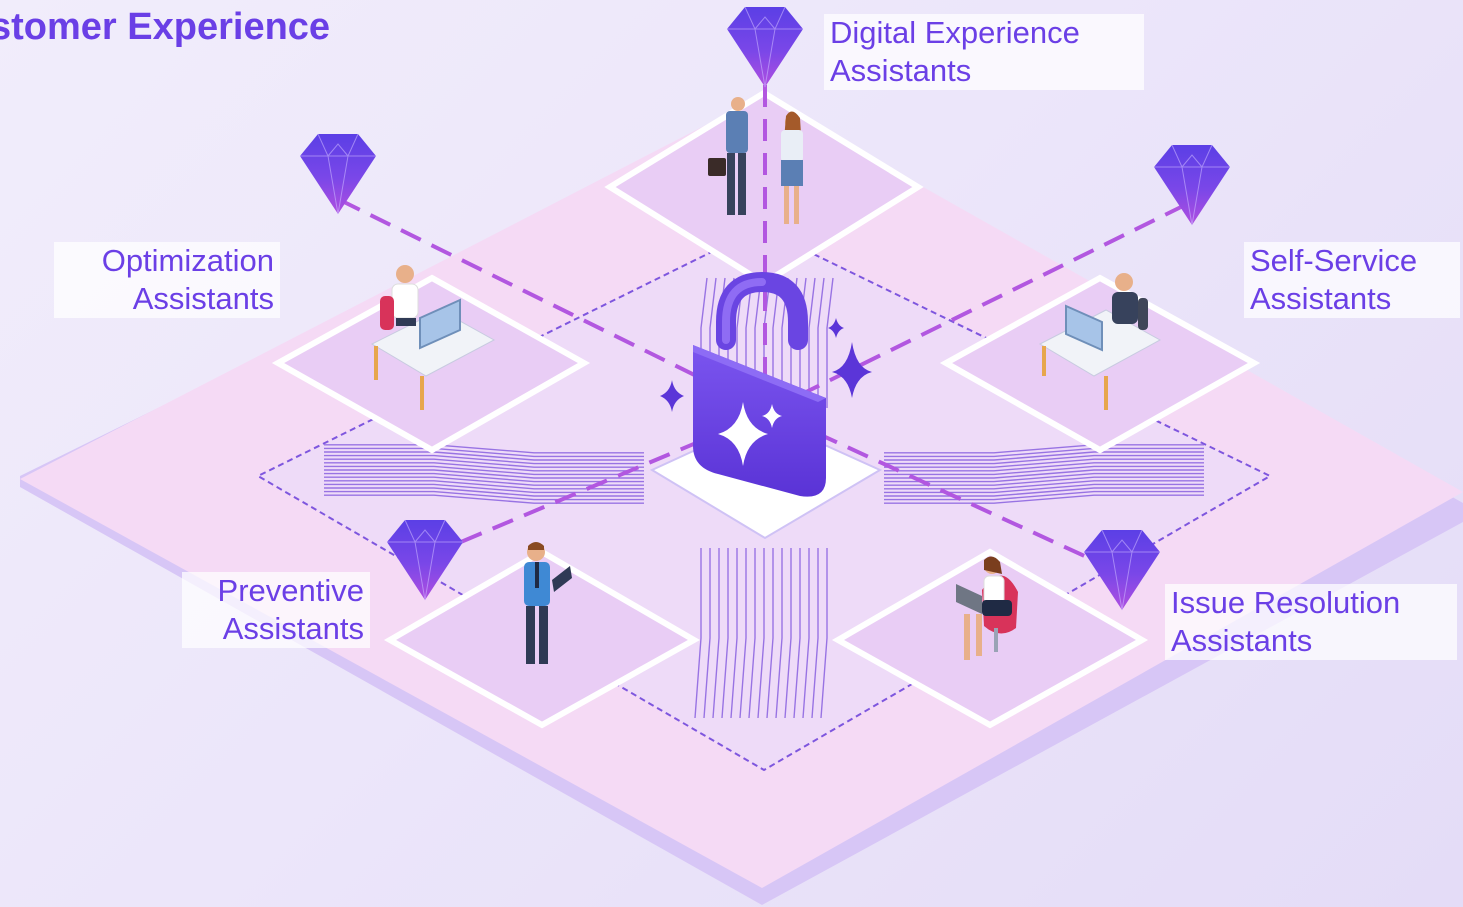 The width and height of the screenshot is (1463, 907). Describe the element at coordinates (955, 32) in the screenshot. I see `label-line: Digital Experience` at that location.